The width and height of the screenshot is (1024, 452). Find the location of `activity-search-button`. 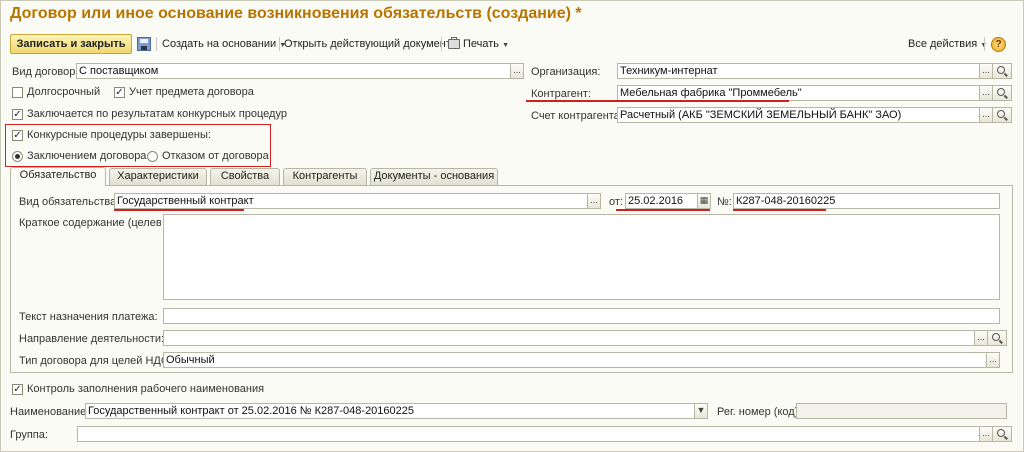

activity-search-button is located at coordinates (997, 338).